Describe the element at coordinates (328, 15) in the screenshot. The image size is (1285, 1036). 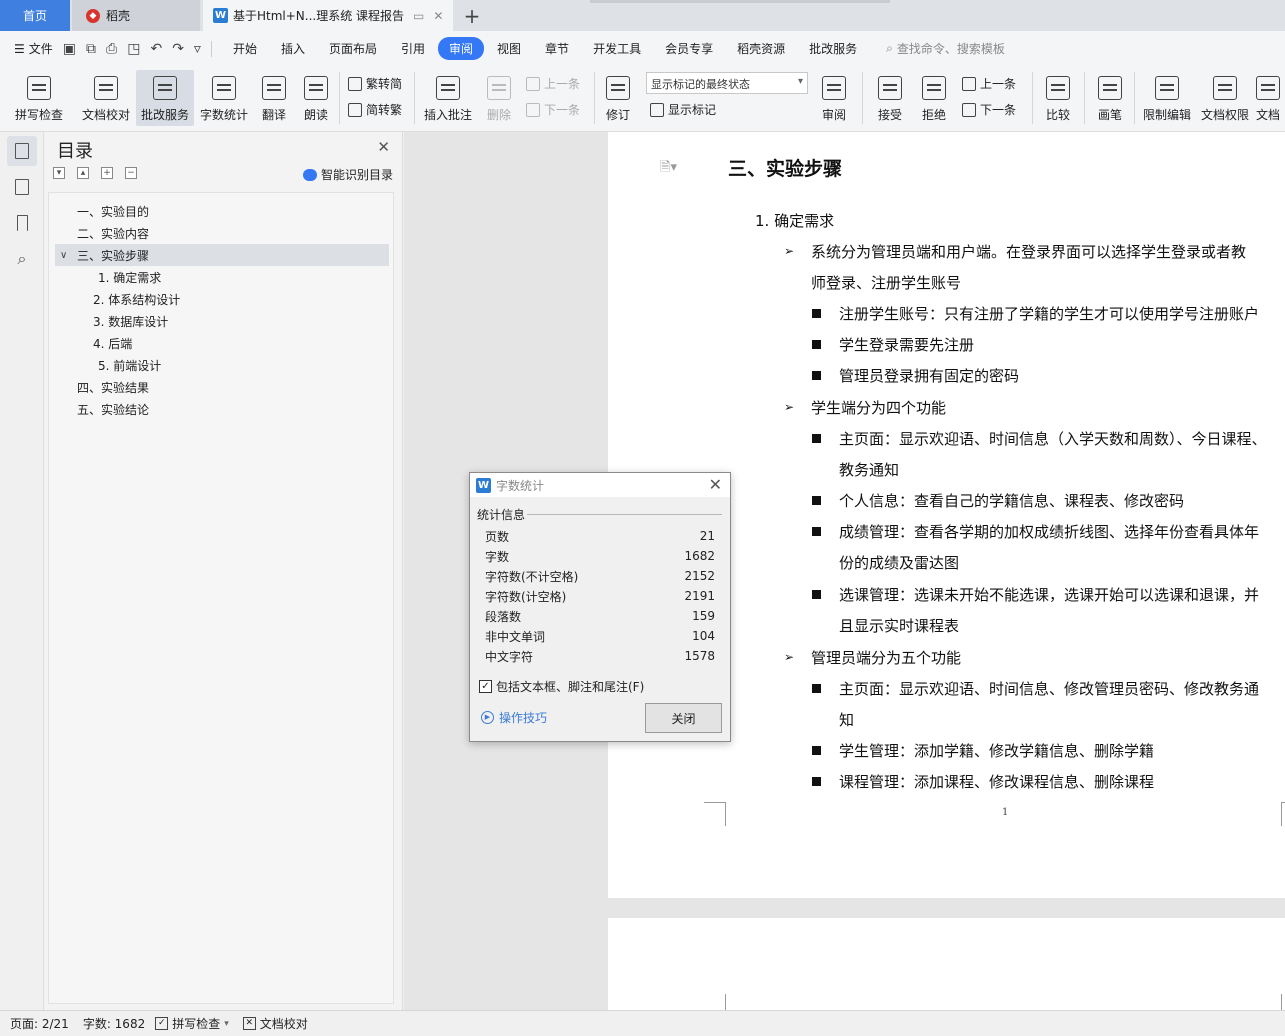
I see `tab-document: W 基于Html+N...理系统 课程报告 ▭ ✕` at that location.